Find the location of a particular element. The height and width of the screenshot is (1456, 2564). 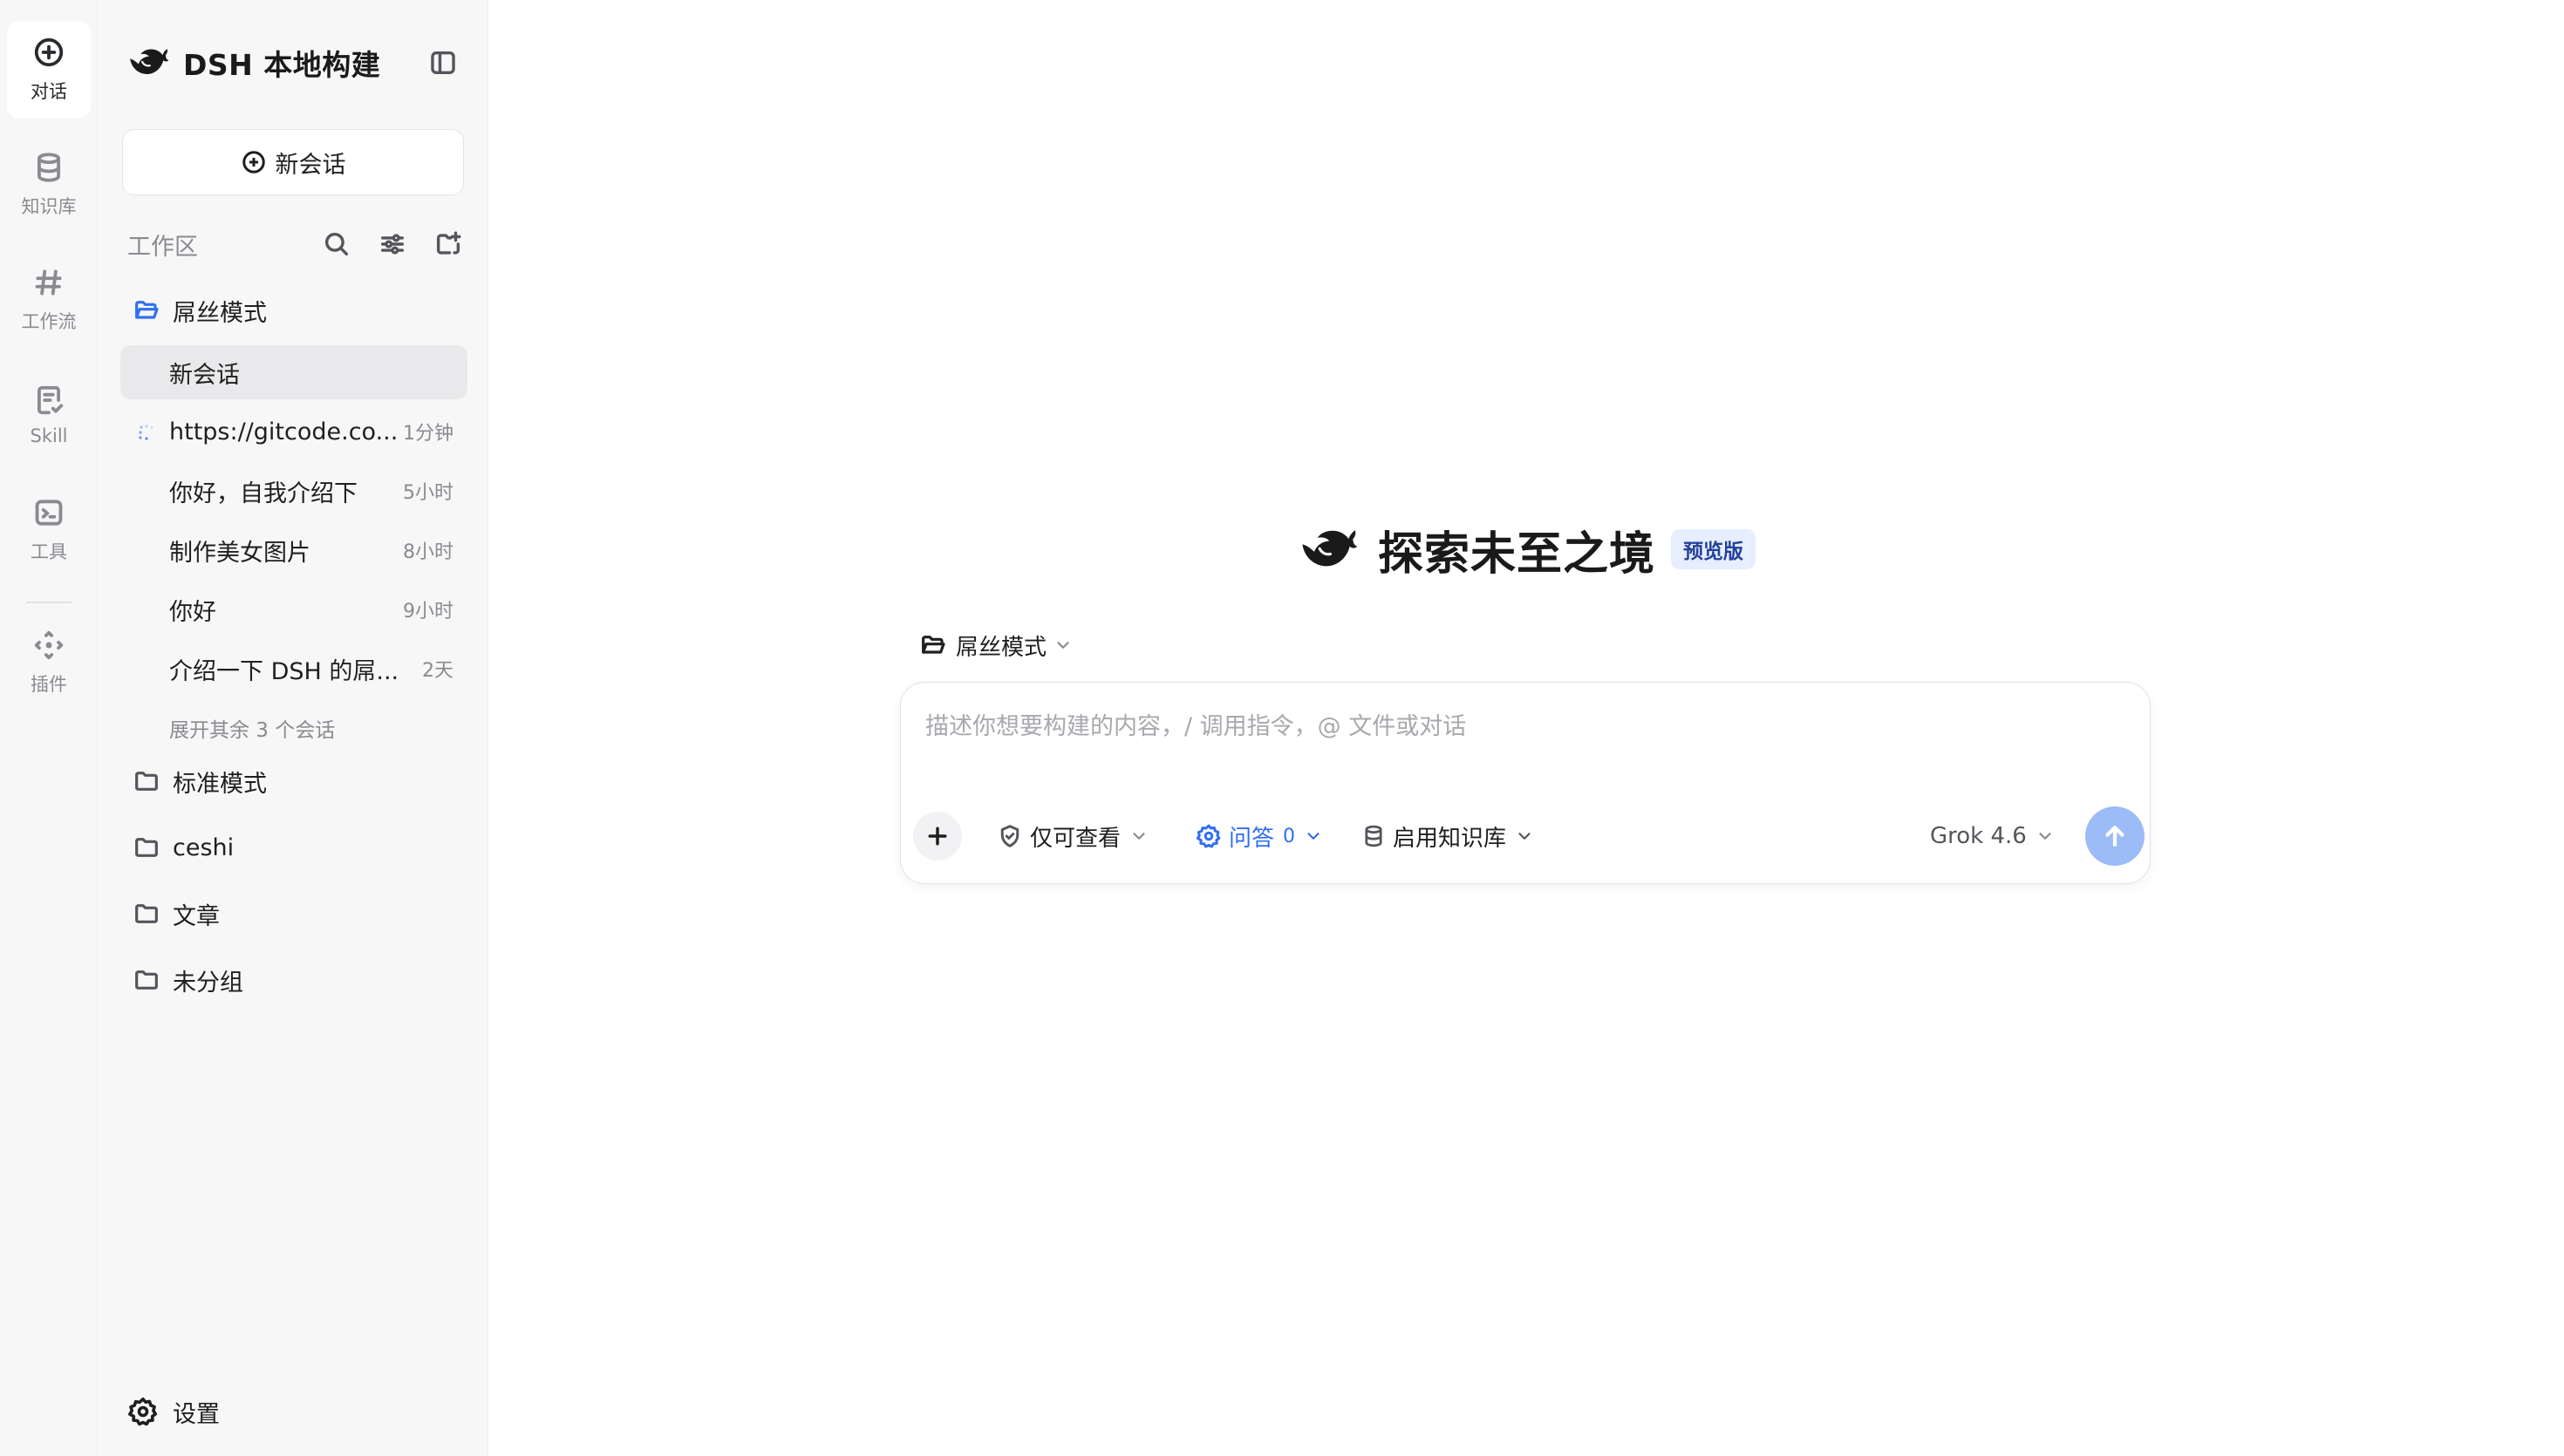

model-selector: Grok 4.6 is located at coordinates (1992, 836).